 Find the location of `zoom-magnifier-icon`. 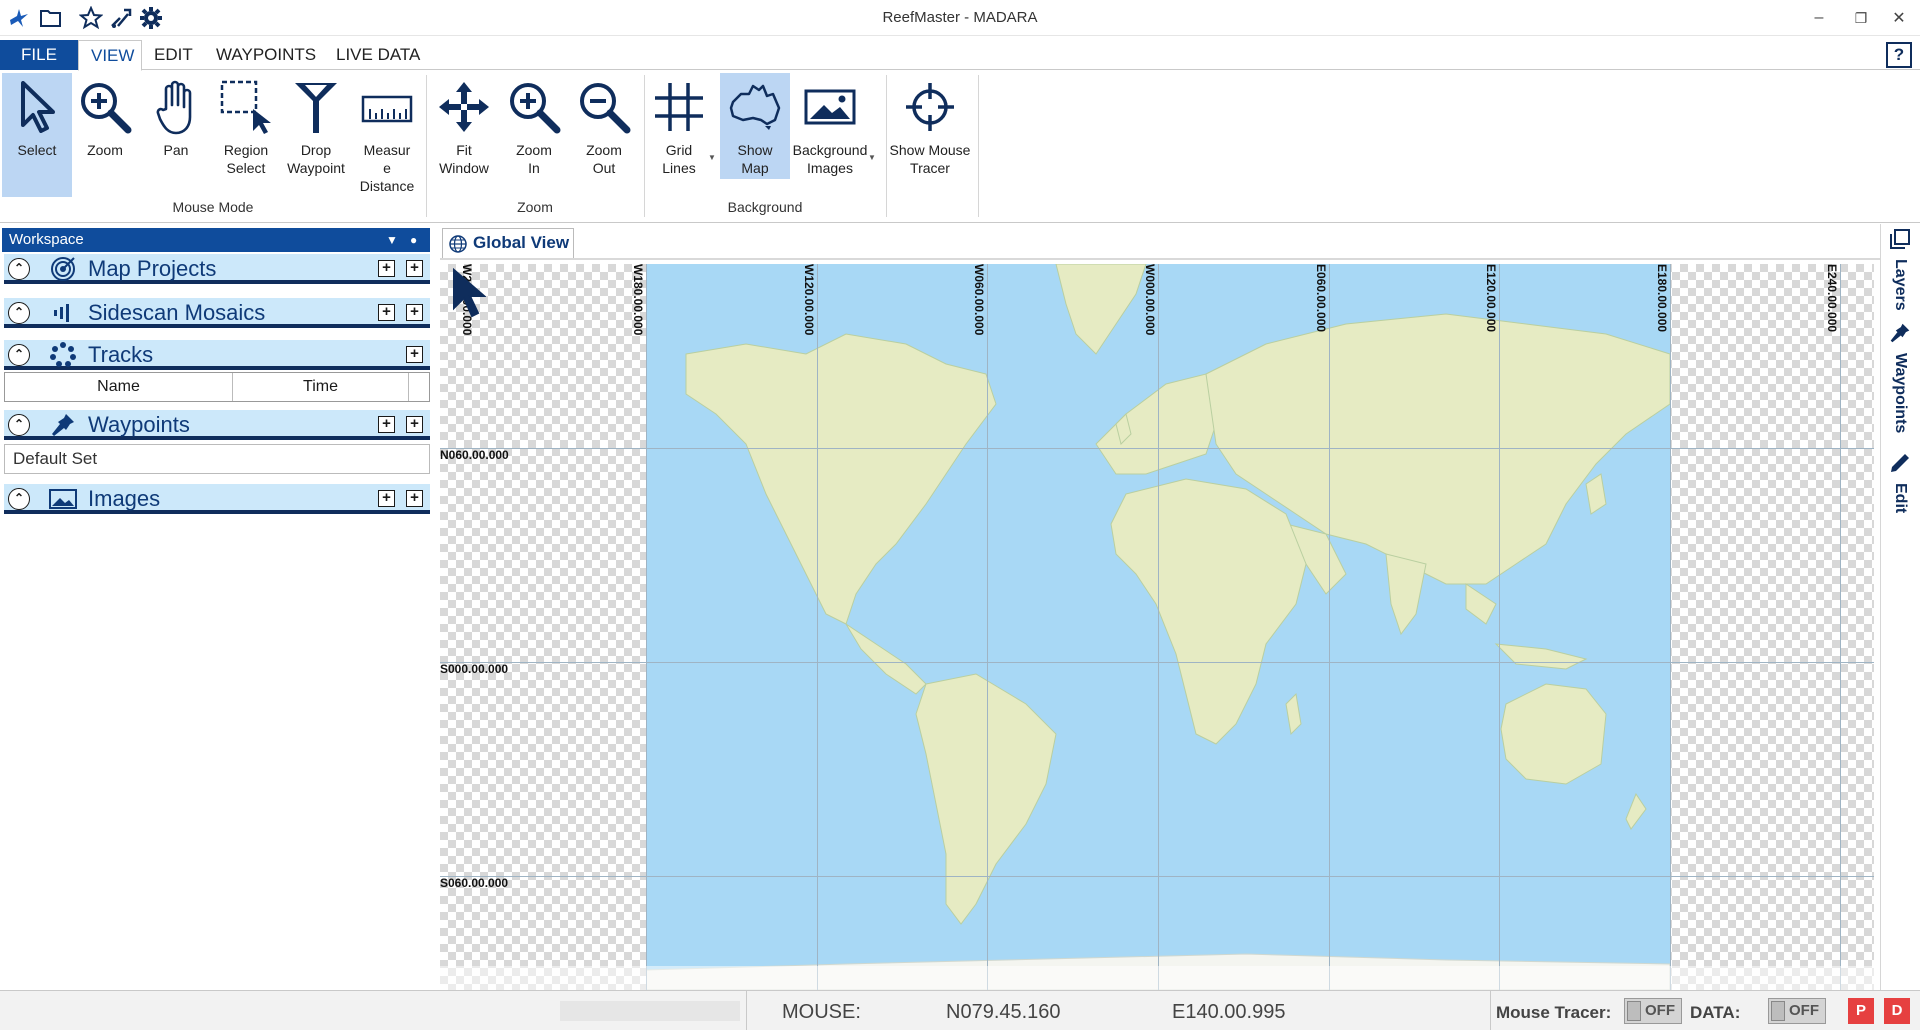

zoom-magnifier-icon is located at coordinates (105, 107).